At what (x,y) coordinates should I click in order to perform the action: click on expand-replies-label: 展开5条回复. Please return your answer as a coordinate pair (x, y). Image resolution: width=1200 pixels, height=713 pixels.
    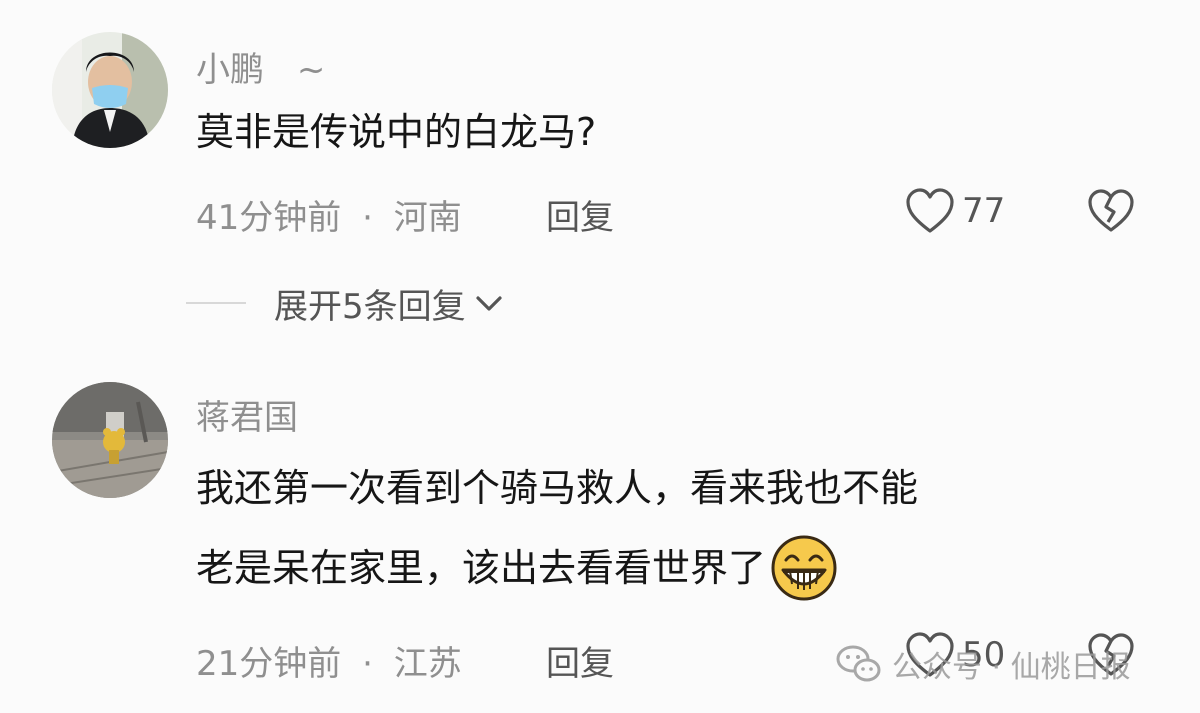
    Looking at the image, I should click on (370, 306).